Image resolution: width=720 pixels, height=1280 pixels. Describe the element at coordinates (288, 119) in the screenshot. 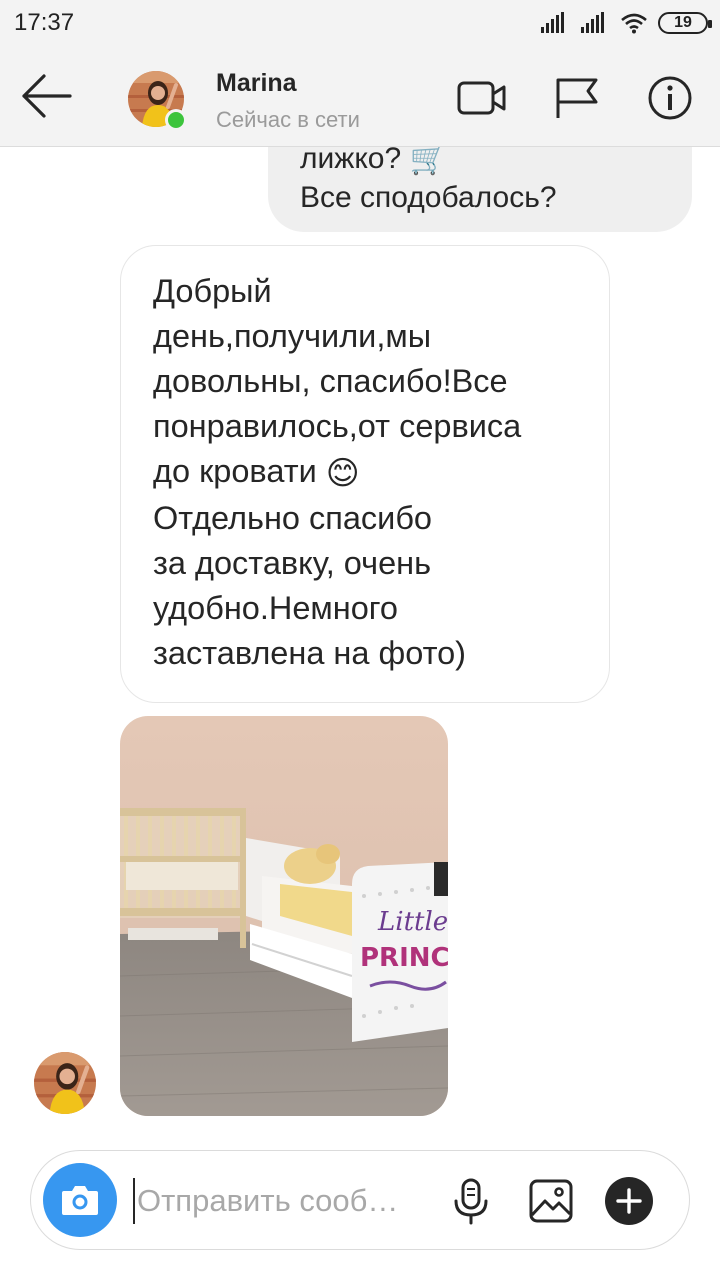

I see `contact-status: Сейчас в сети` at that location.